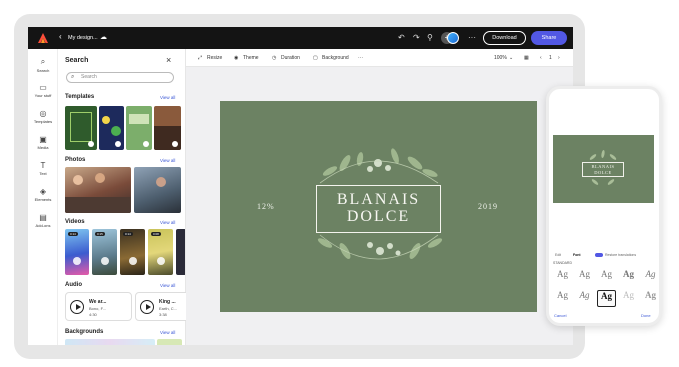 The image size is (679, 367). I want to click on title-frame: BLANAIS DOLCE, so click(378, 209).